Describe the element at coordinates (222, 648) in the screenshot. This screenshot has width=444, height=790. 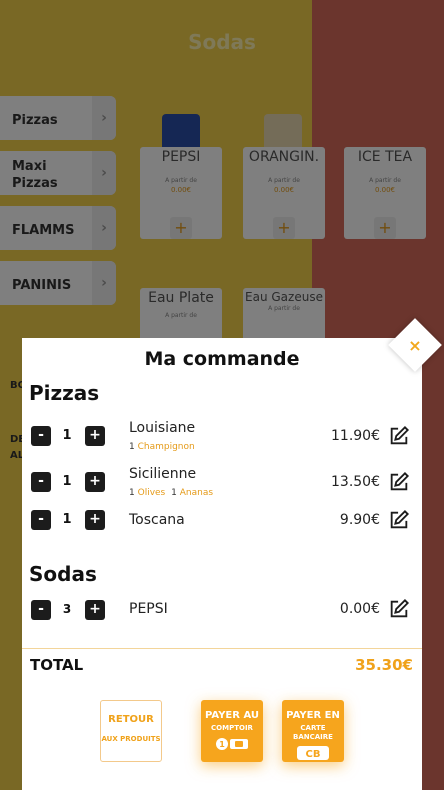
I see `total-divider` at that location.